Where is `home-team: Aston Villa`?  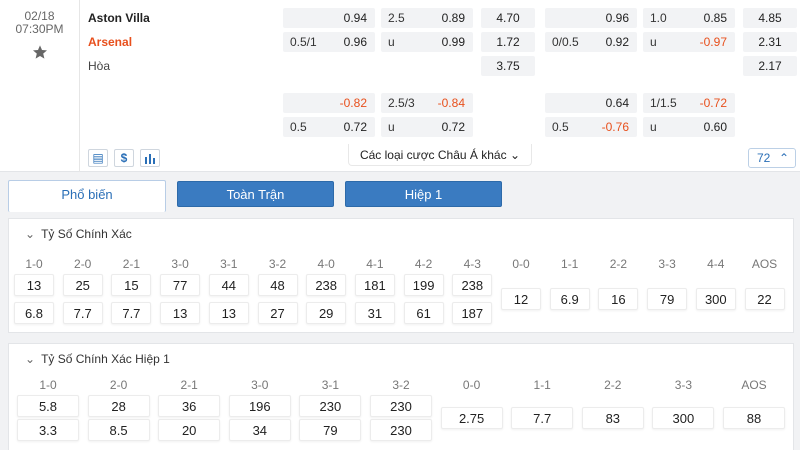 home-team: Aston Villa is located at coordinates (119, 18).